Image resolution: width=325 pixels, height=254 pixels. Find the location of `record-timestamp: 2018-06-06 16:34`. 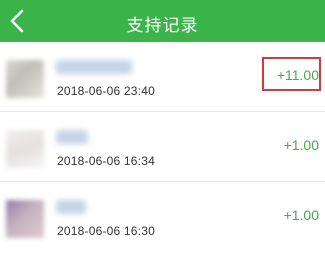

record-timestamp: 2018-06-06 16:34 is located at coordinates (106, 161).